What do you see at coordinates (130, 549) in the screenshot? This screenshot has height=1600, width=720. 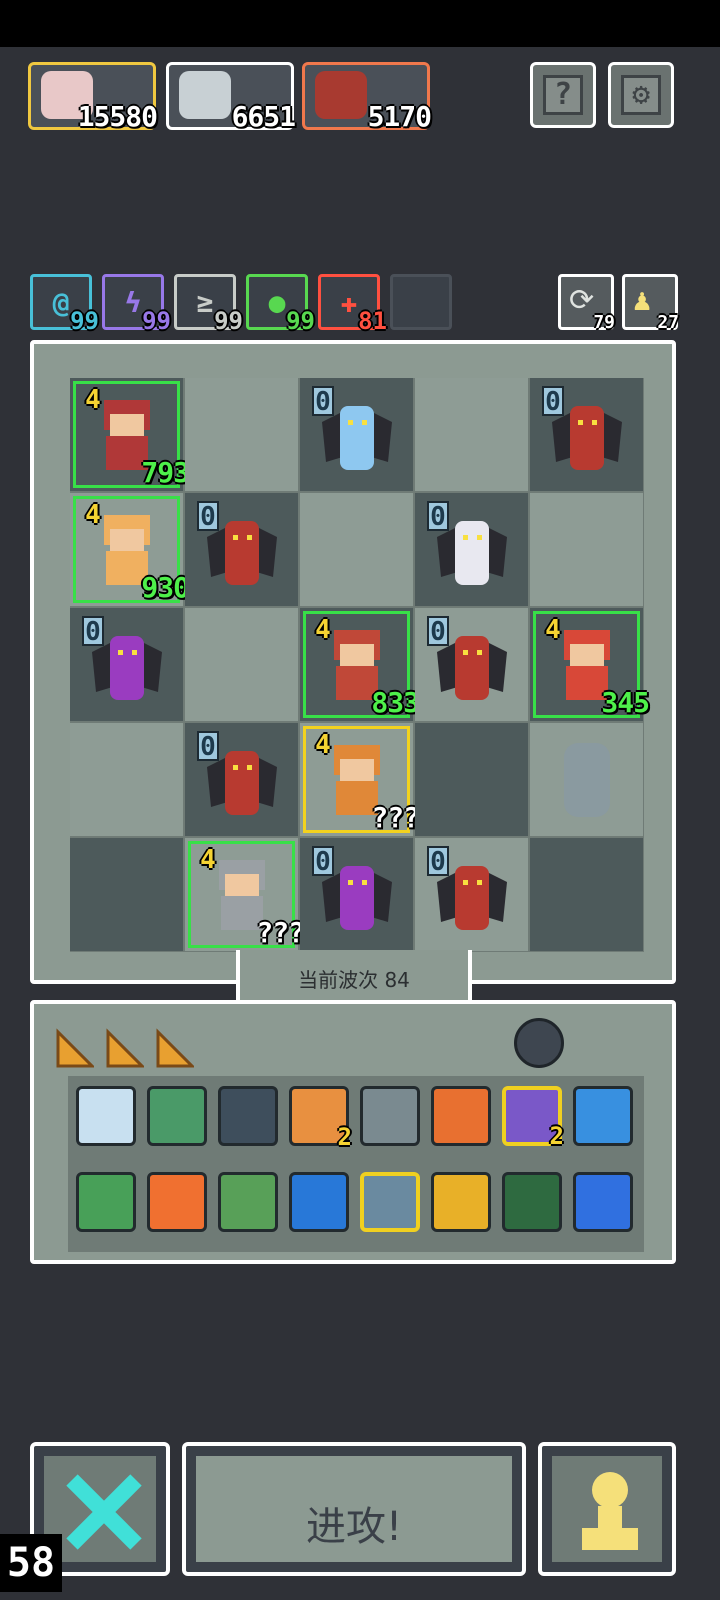 I see `board-cell: 4 930` at bounding box center [130, 549].